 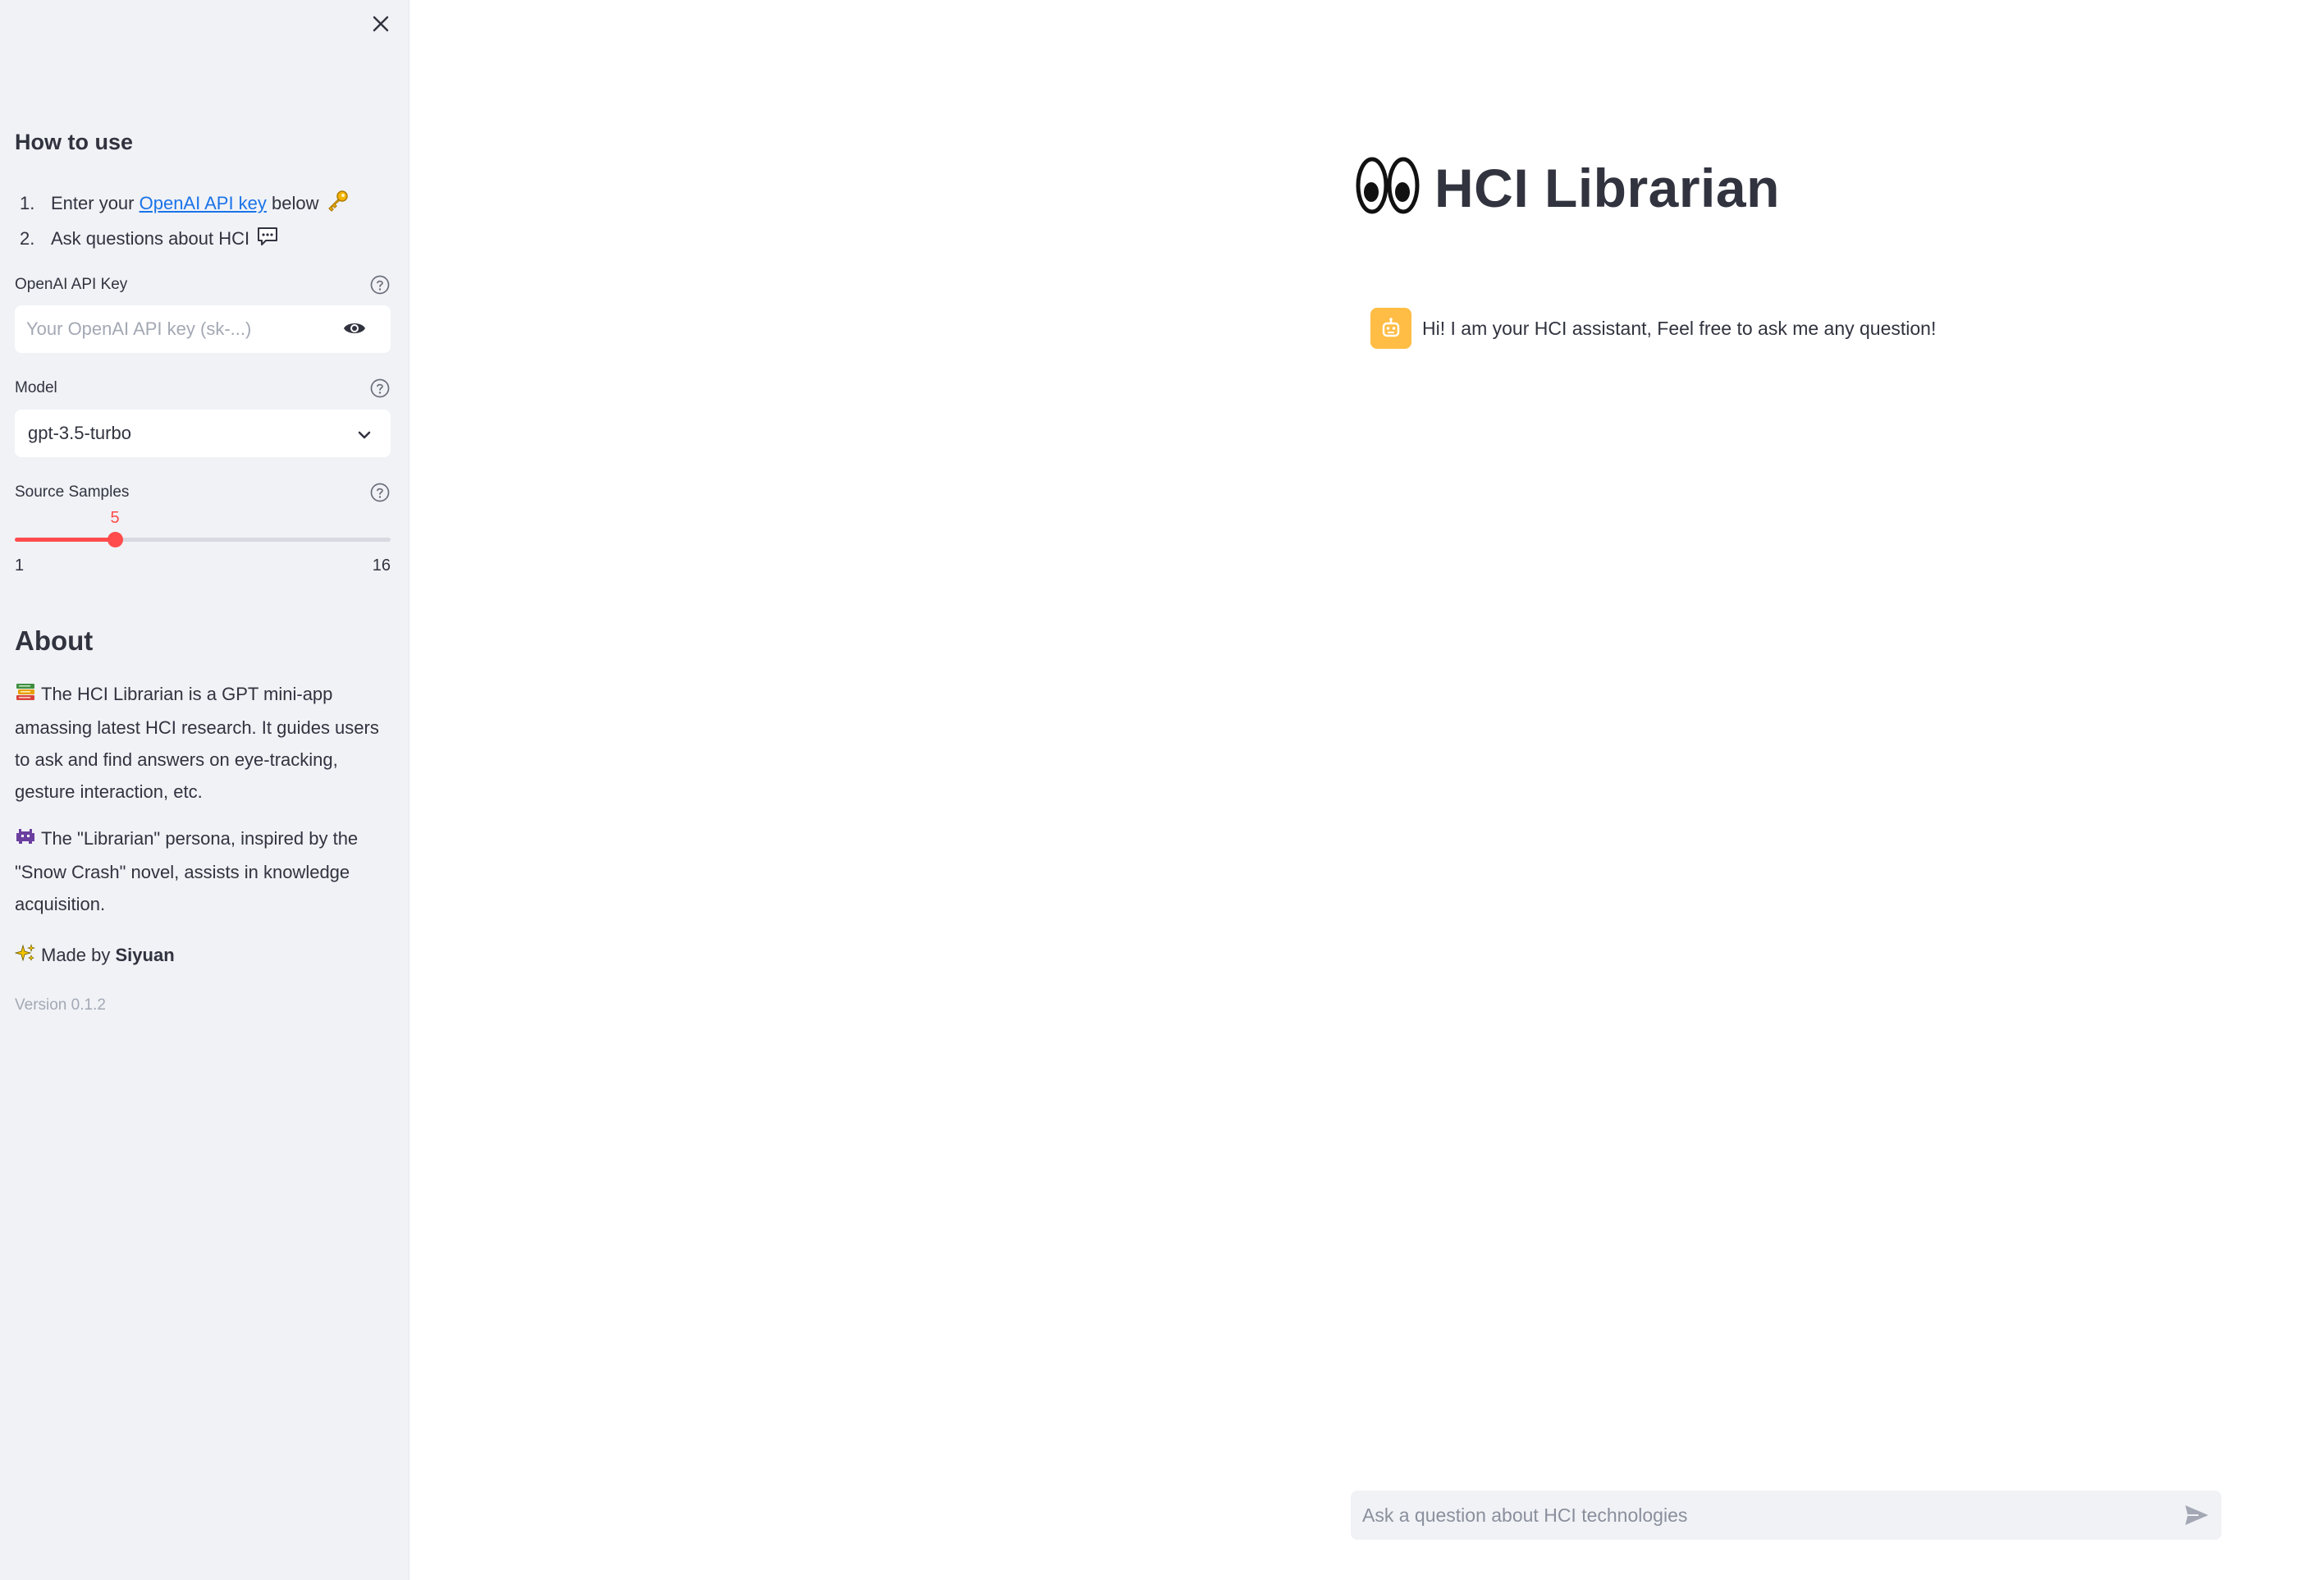 I want to click on avatar, so click(x=1390, y=329).